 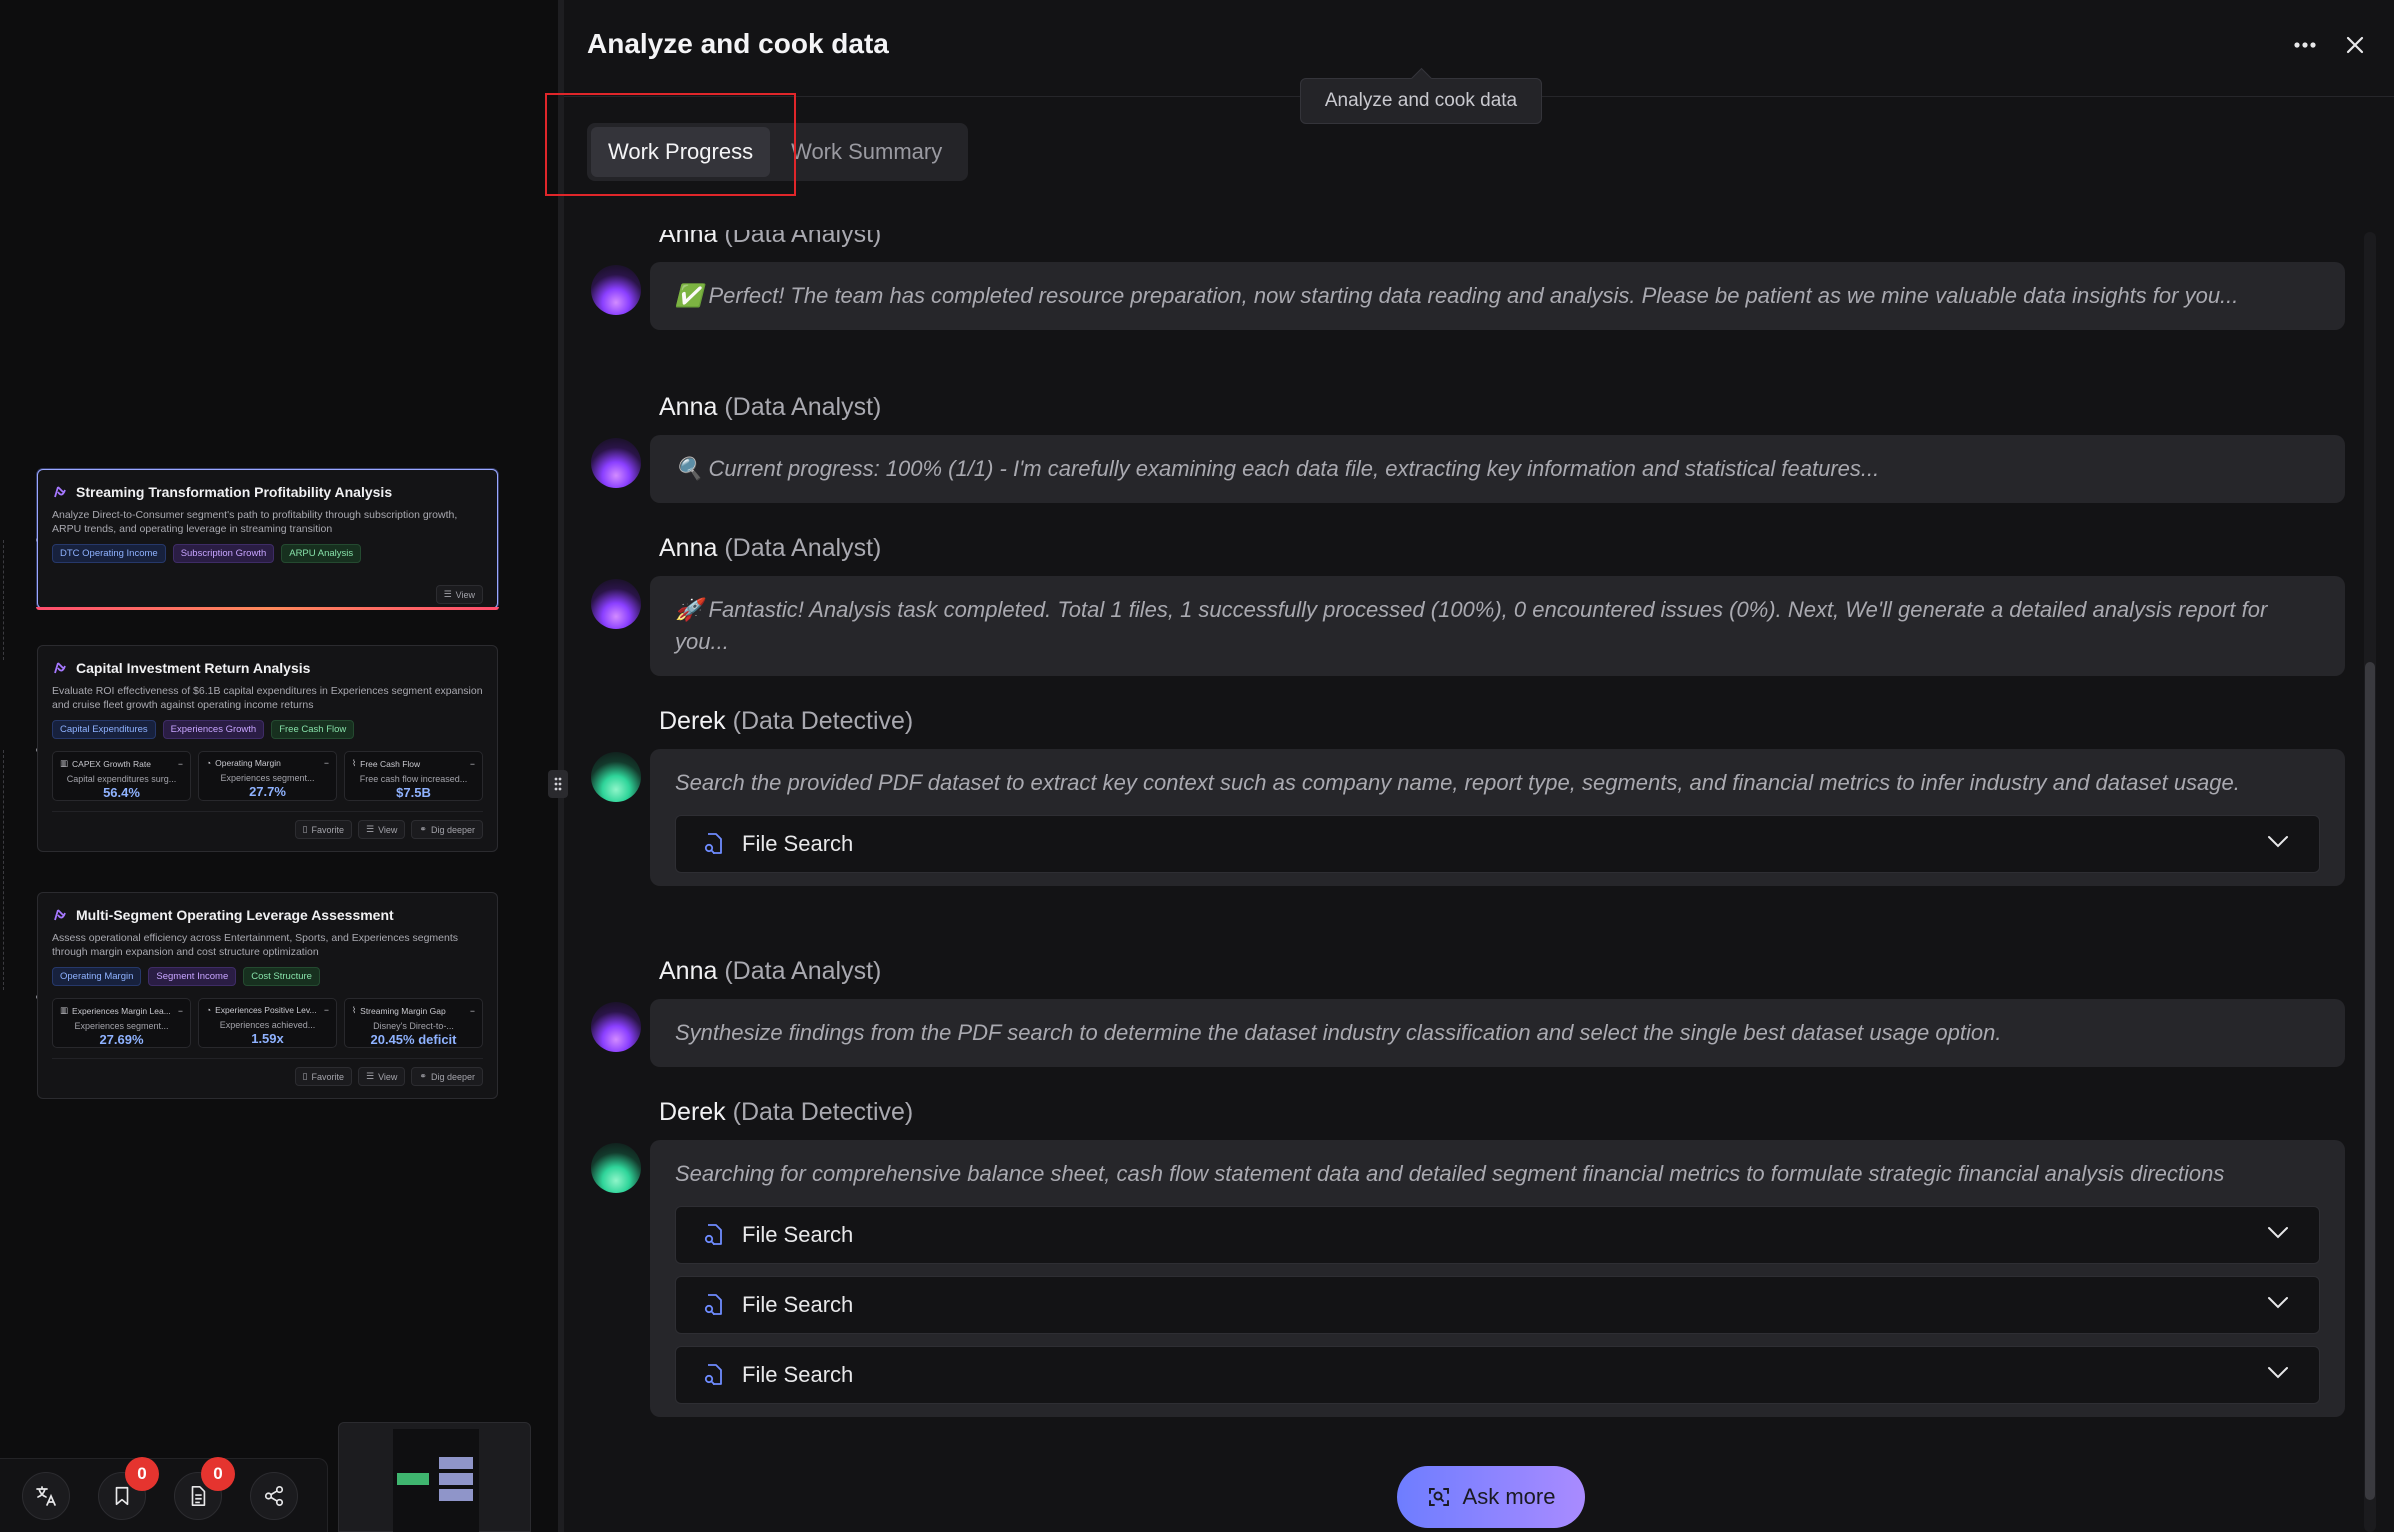 I want to click on tag: Free Cash Flow, so click(x=313, y=729).